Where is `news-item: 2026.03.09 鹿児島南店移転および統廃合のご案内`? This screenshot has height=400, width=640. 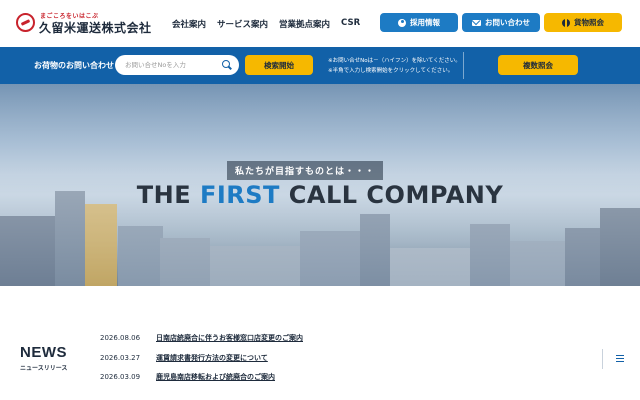 news-item: 2026.03.09 鹿児島南店移転および統廃合のご案内 is located at coordinates (187, 377).